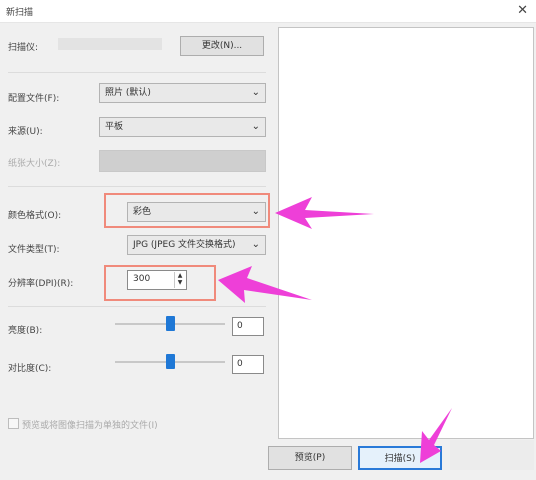 Image resolution: width=536 pixels, height=480 pixels. I want to click on scan-button: 扫描(S), so click(400, 458).